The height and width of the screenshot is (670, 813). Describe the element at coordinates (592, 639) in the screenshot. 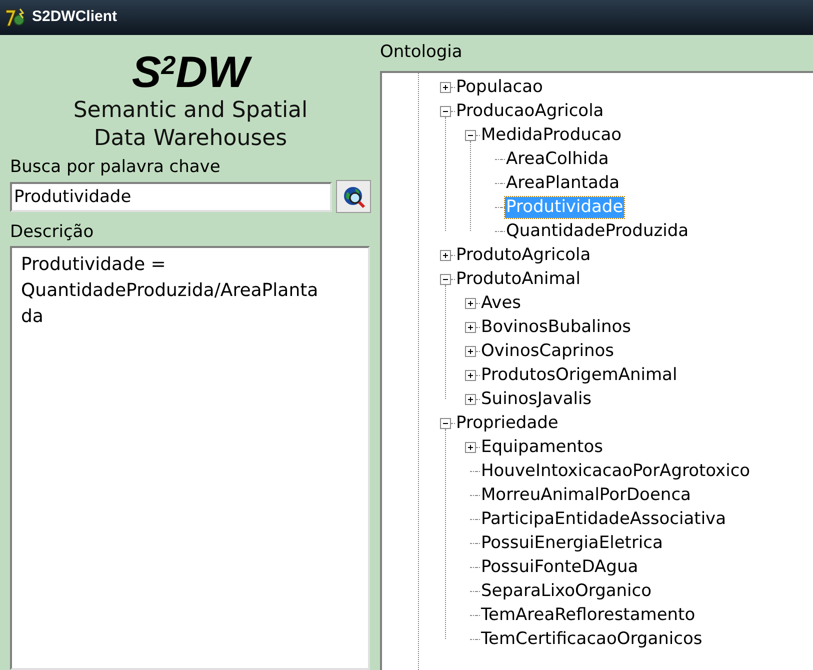

I see `tree-item: TemCertificacaoOrganicos` at that location.